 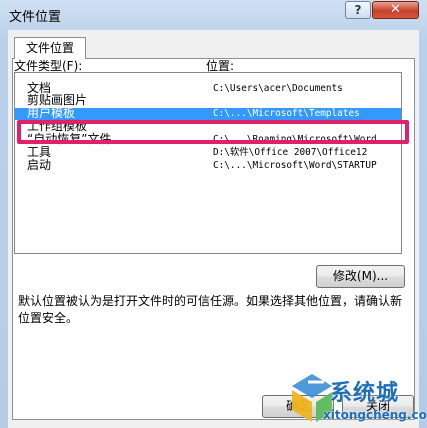 I want to click on title-bar: 文件位置 ? ✕, so click(x=213, y=14).